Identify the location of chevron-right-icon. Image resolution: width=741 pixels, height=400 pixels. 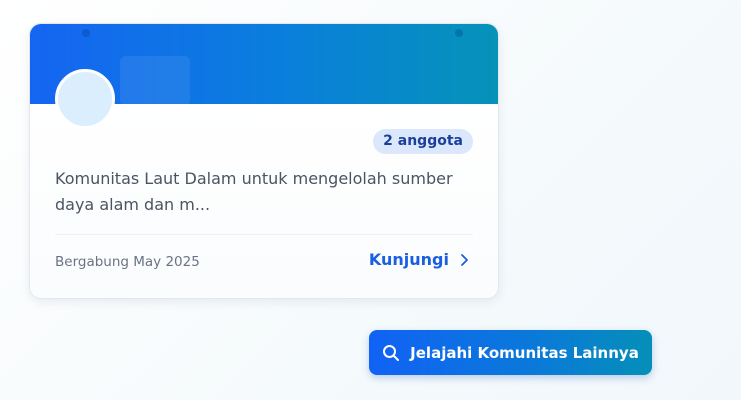
(464, 259).